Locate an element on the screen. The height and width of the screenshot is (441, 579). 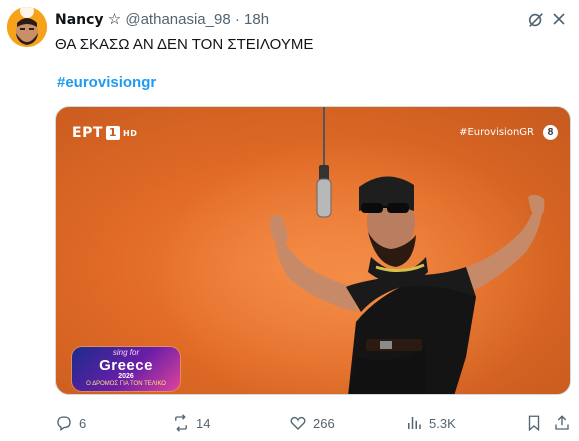
reply-button: 6 is located at coordinates (70, 423).